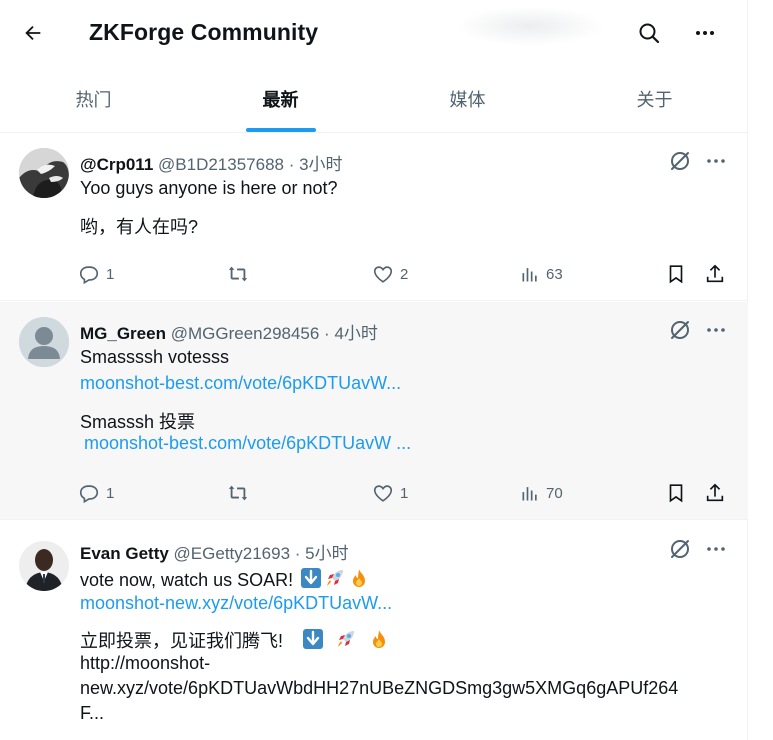 The image size is (773, 740). I want to click on action-bar: 1 2 63, so click(403, 274).